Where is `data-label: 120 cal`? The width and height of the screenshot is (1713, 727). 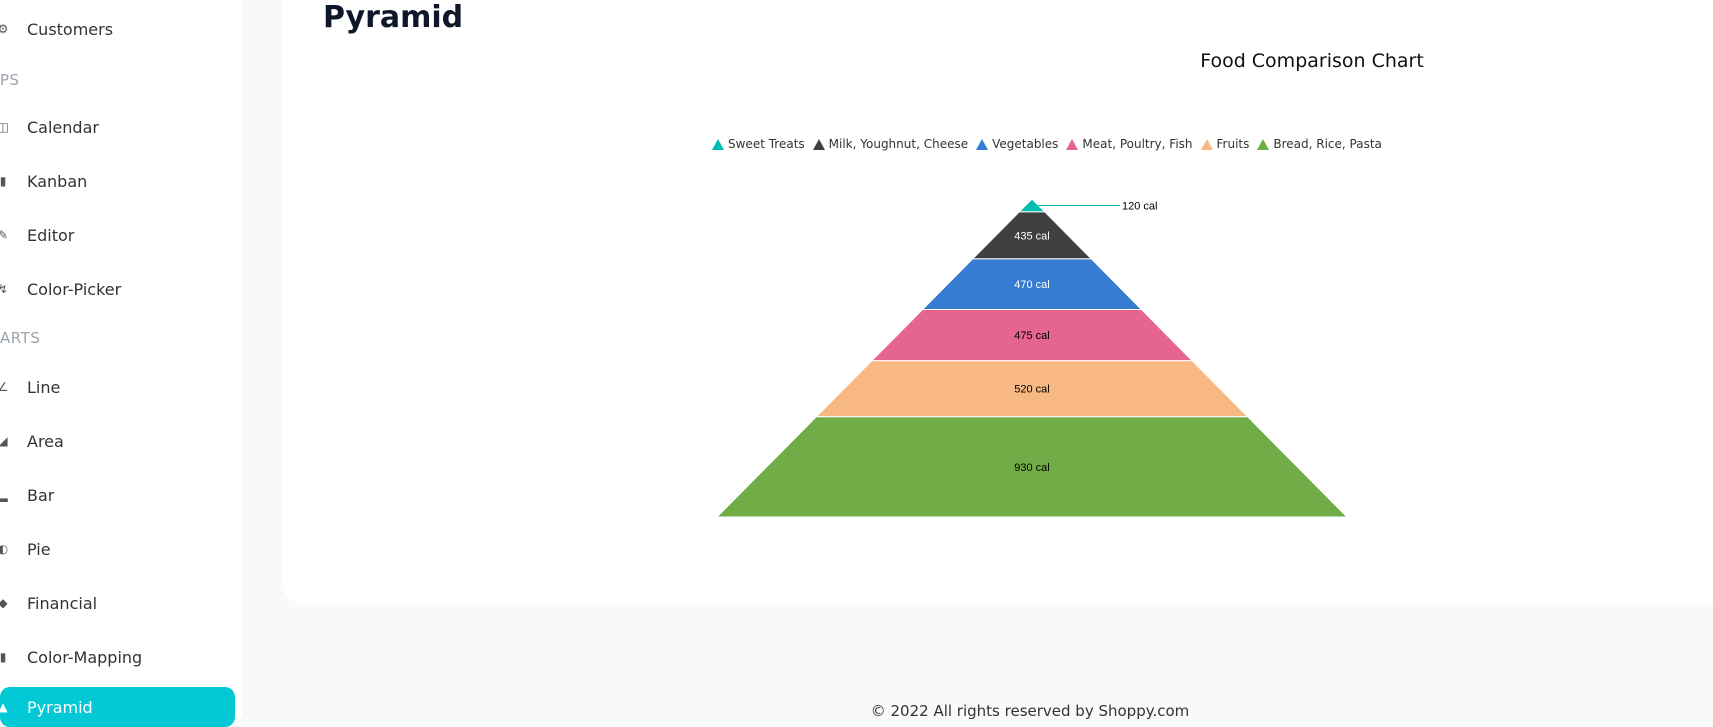
data-label: 120 cal is located at coordinates (1139, 206).